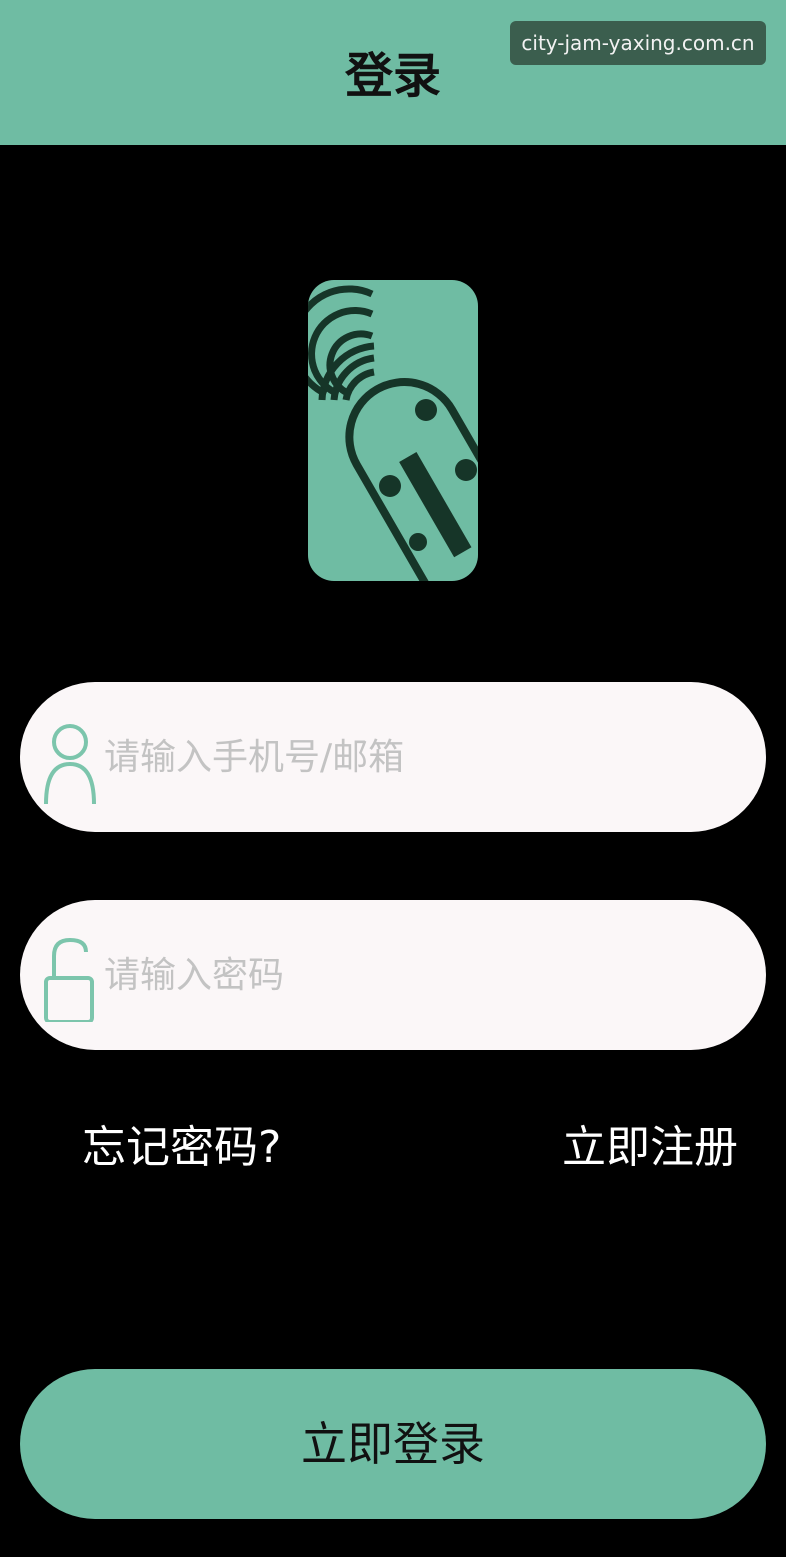 The height and width of the screenshot is (1557, 786). What do you see at coordinates (181, 1148) in the screenshot?
I see `forgot-password-link: 忘记密码?` at bounding box center [181, 1148].